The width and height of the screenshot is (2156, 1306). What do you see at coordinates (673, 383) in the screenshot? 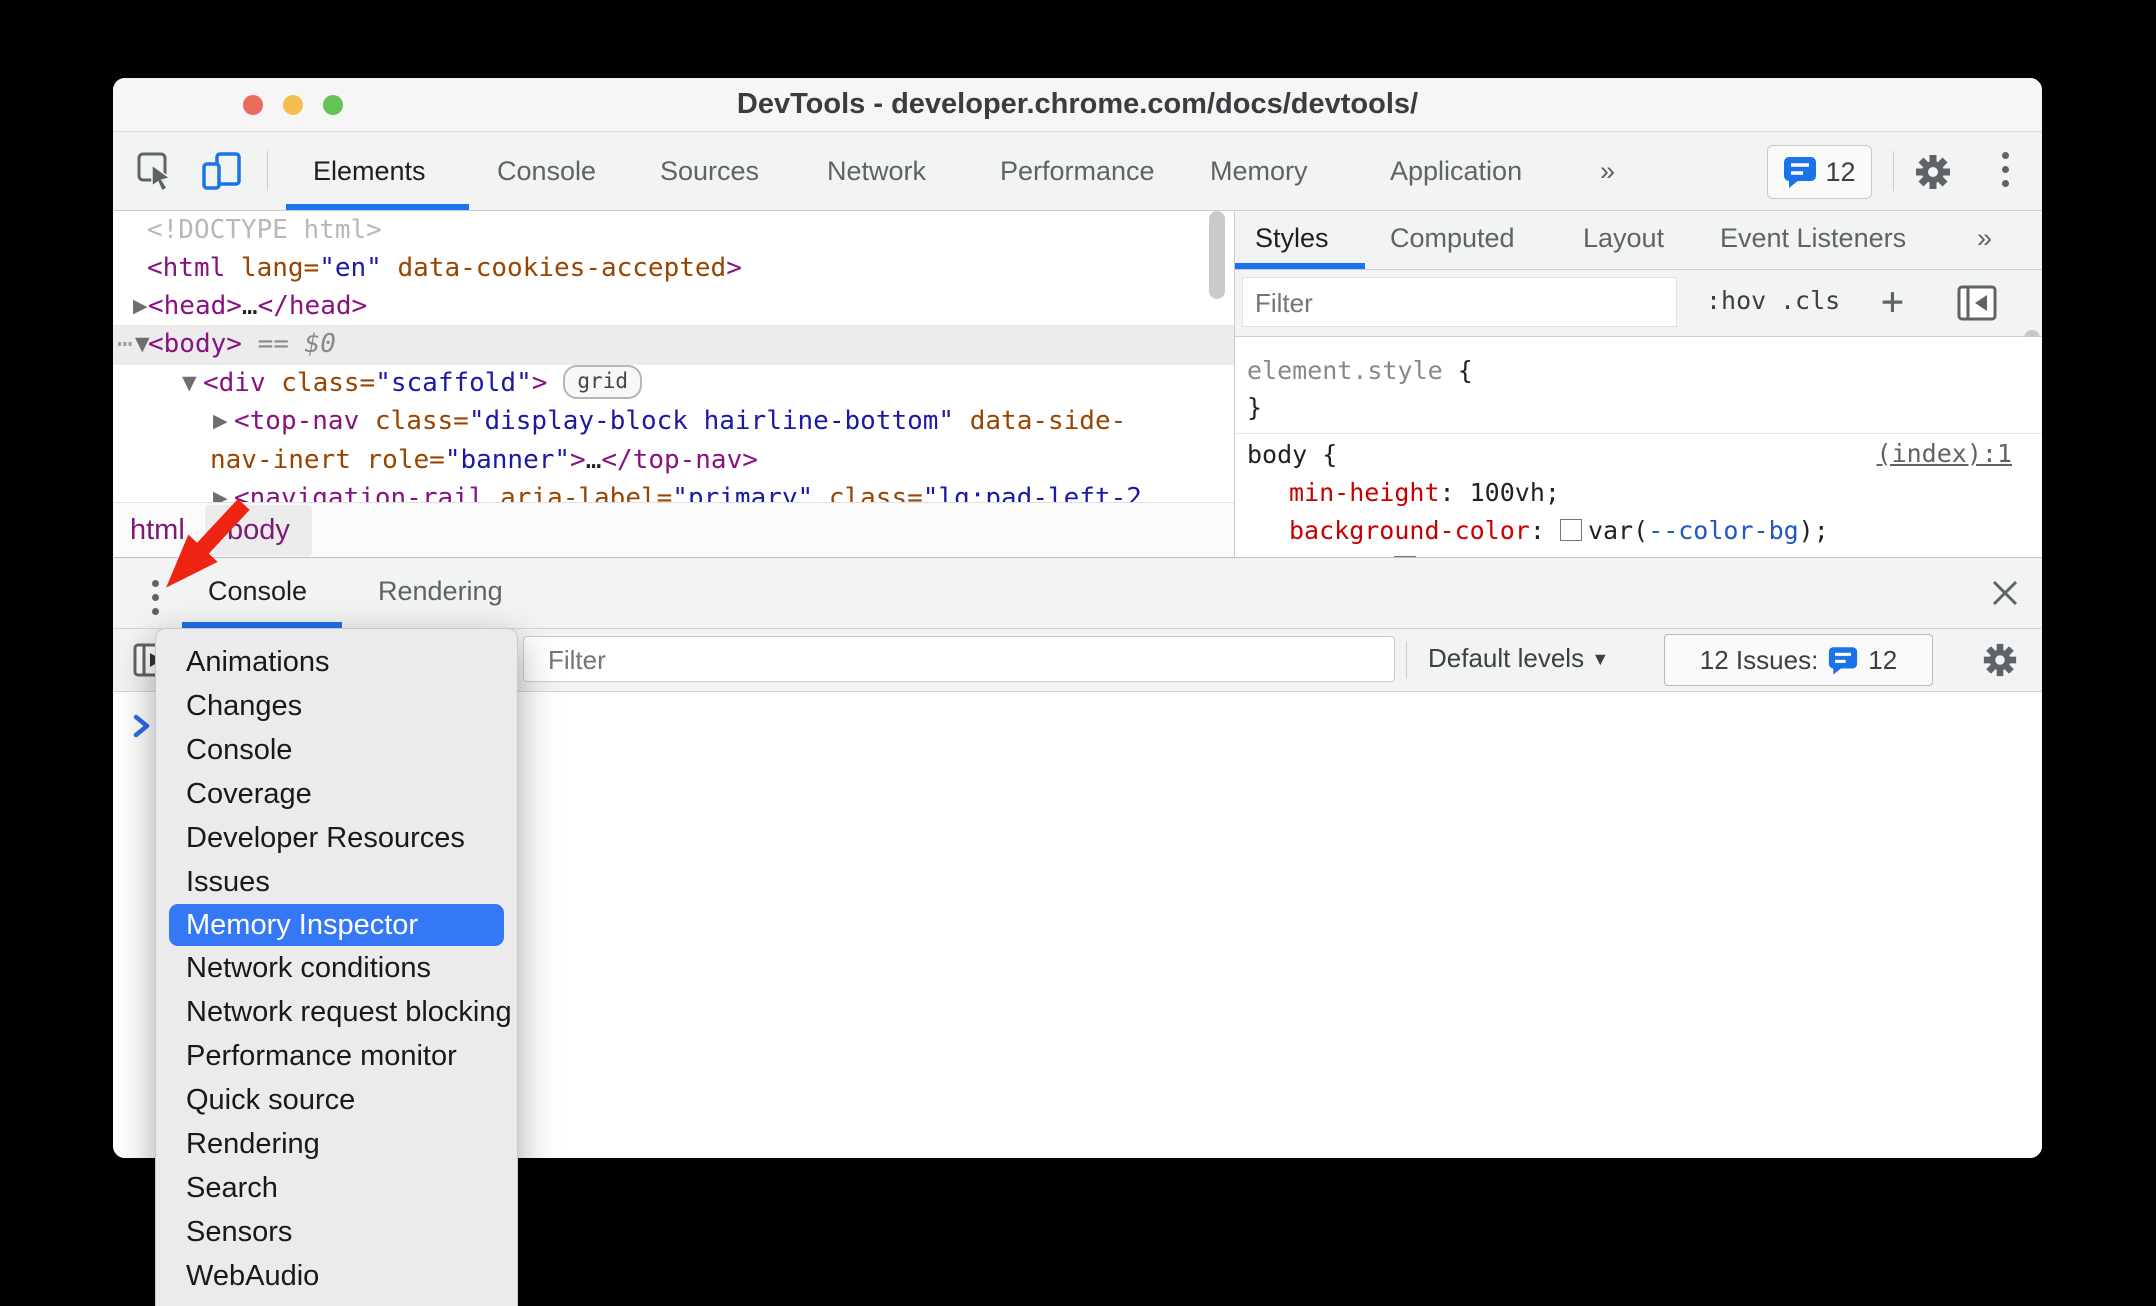
I see `dom-node-line: ▼ <div class="scaffold"> grid` at bounding box center [673, 383].